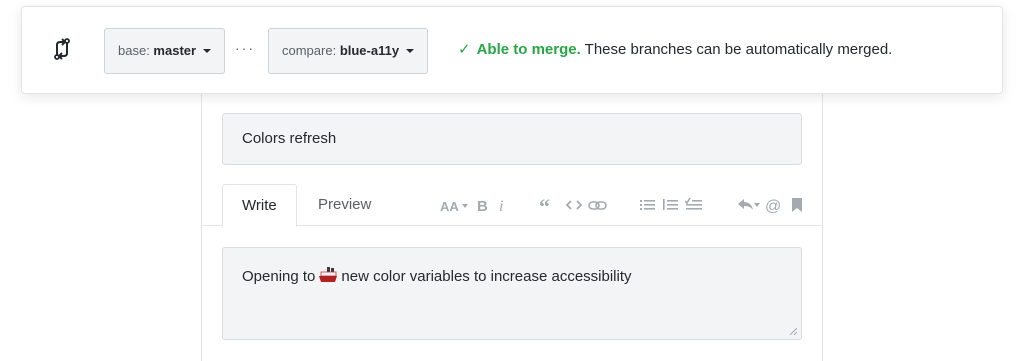 The image size is (1024, 361). Describe the element at coordinates (369, 50) in the screenshot. I see `compare-branch-name: blue-a11y` at that location.